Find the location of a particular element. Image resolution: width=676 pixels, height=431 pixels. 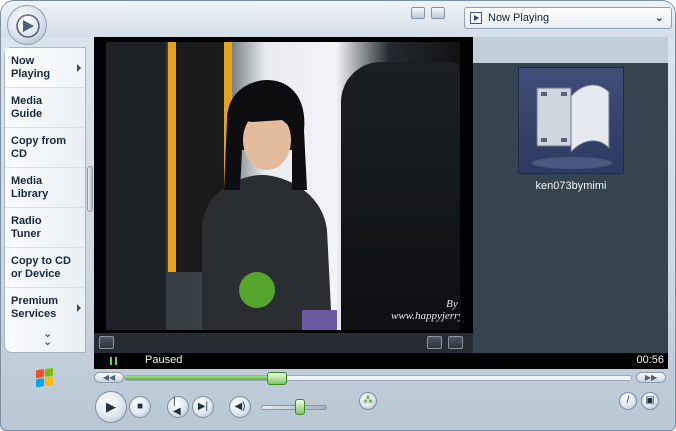

taskbar-item-label: Premium is located at coordinates (35, 301).